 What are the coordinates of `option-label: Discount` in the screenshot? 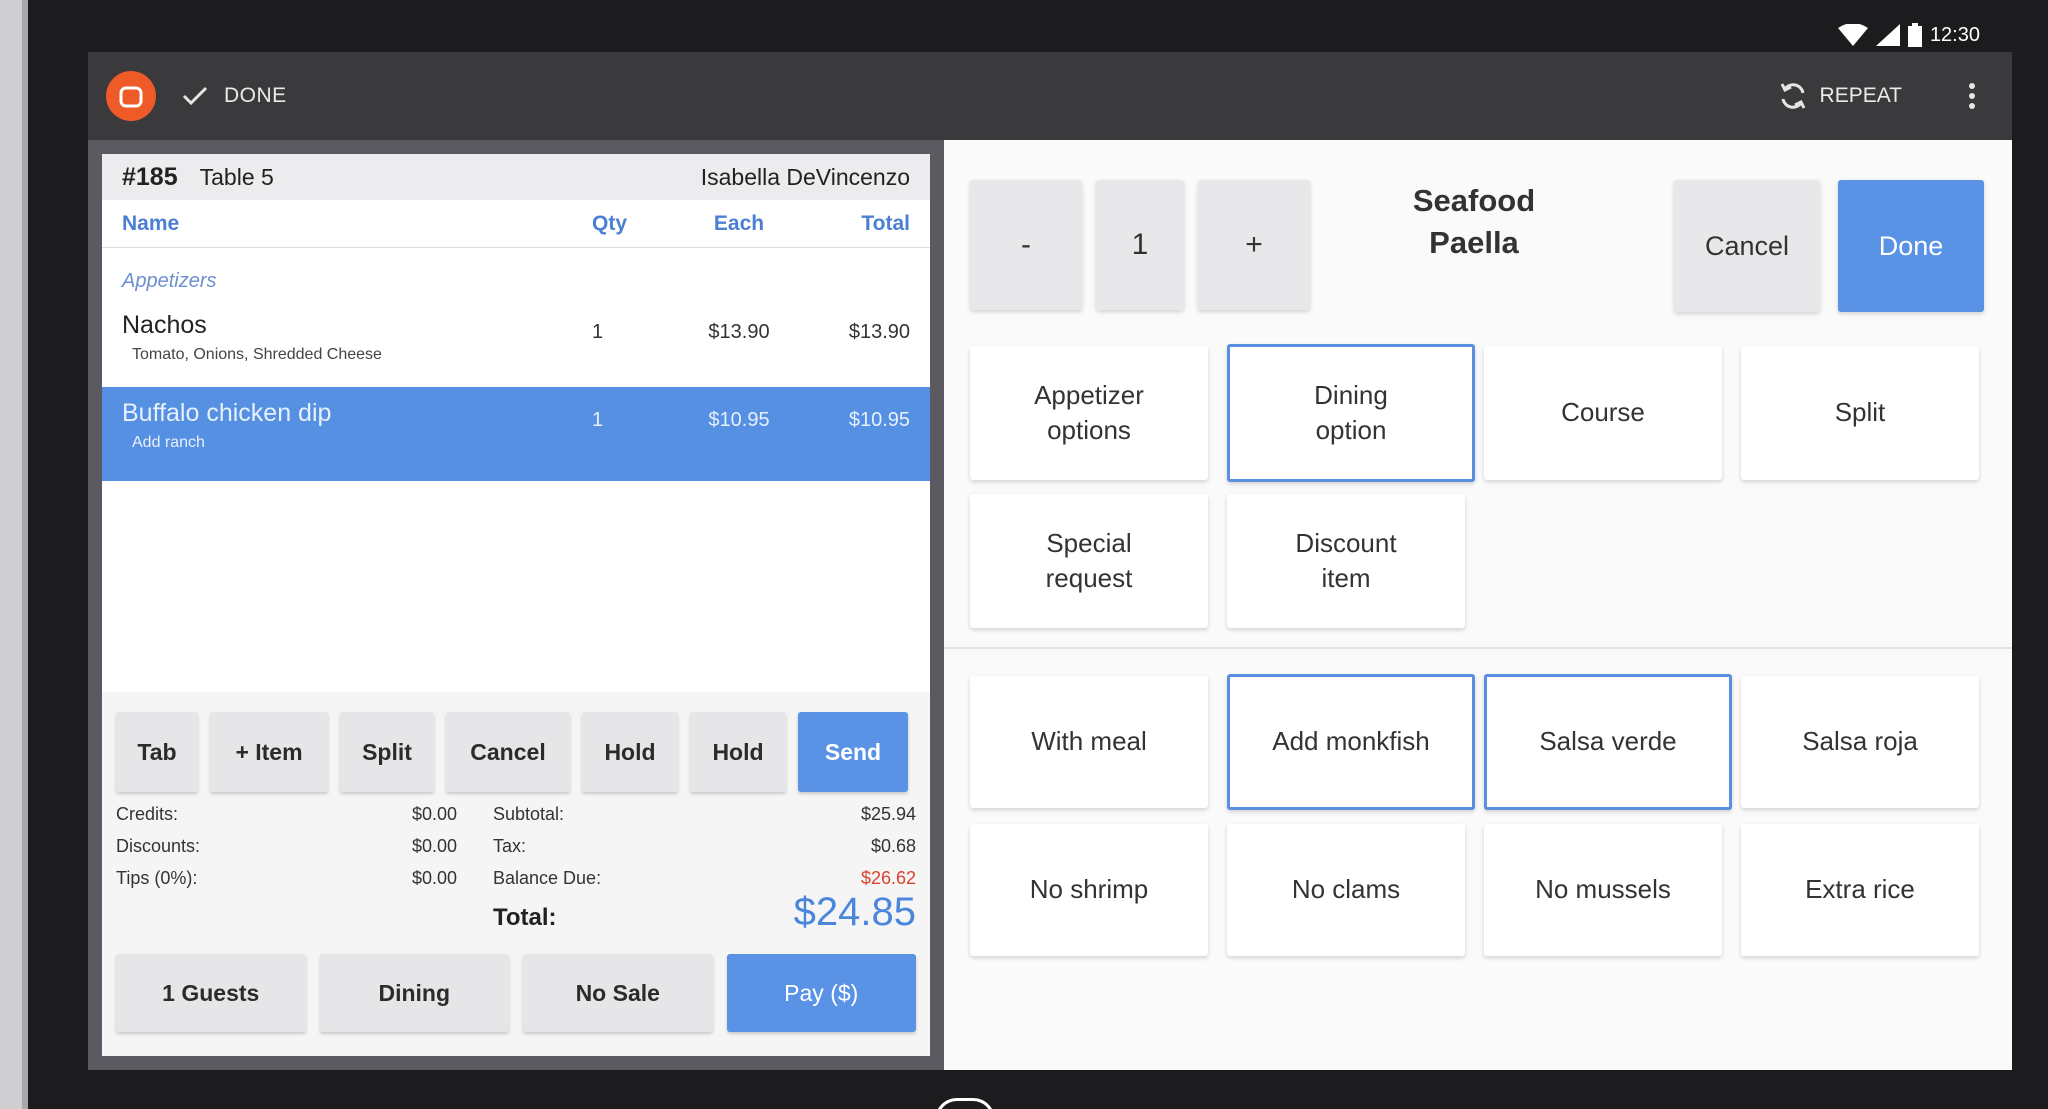 It's located at (1346, 542).